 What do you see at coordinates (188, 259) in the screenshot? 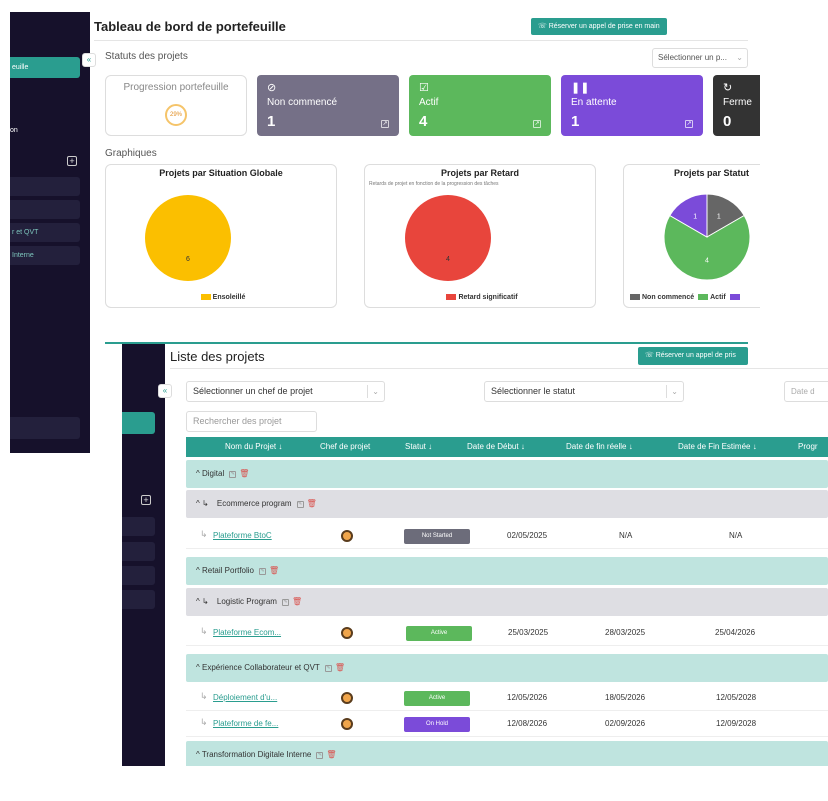
I see `pie-slice-label: 6` at bounding box center [188, 259].